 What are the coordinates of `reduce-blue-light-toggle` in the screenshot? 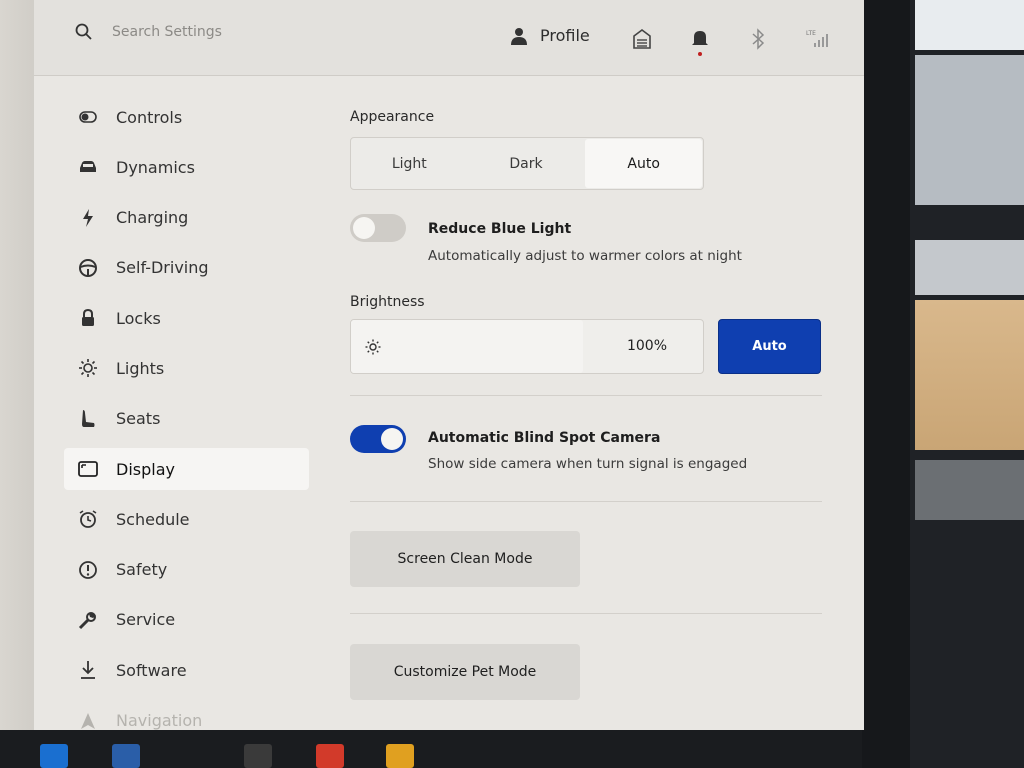 It's located at (378, 228).